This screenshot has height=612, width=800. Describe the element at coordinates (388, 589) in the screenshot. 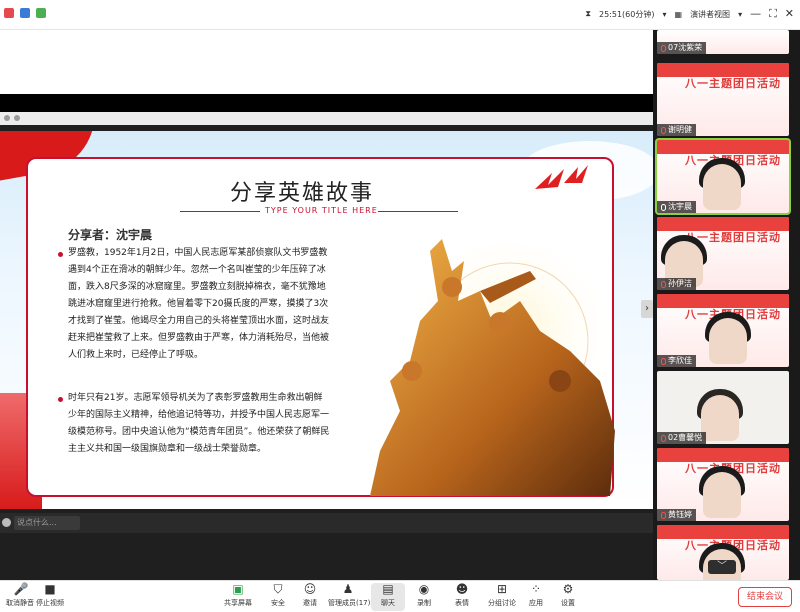

I see `chat-icon: ▤` at that location.